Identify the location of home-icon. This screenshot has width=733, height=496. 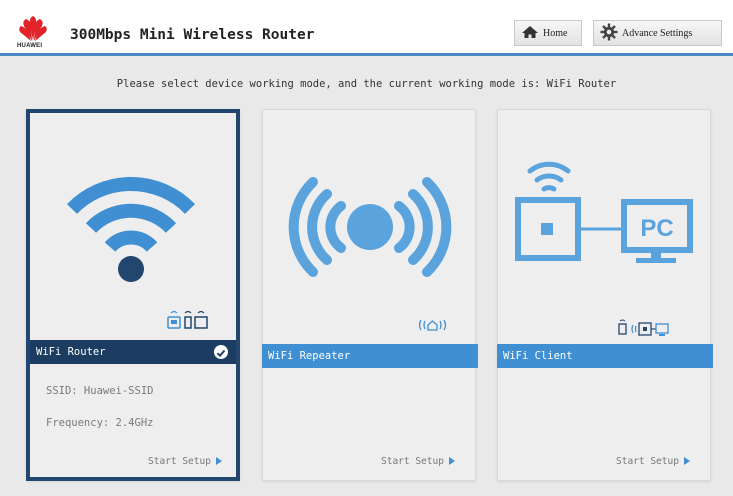
(530, 33).